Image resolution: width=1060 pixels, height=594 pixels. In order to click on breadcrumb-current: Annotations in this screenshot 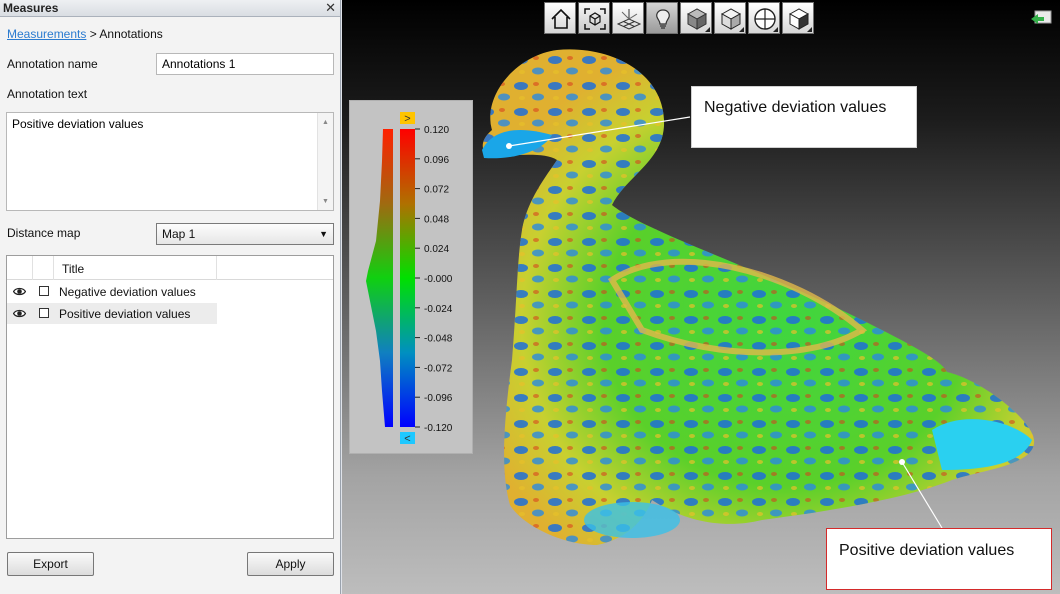, I will do `click(131, 34)`.